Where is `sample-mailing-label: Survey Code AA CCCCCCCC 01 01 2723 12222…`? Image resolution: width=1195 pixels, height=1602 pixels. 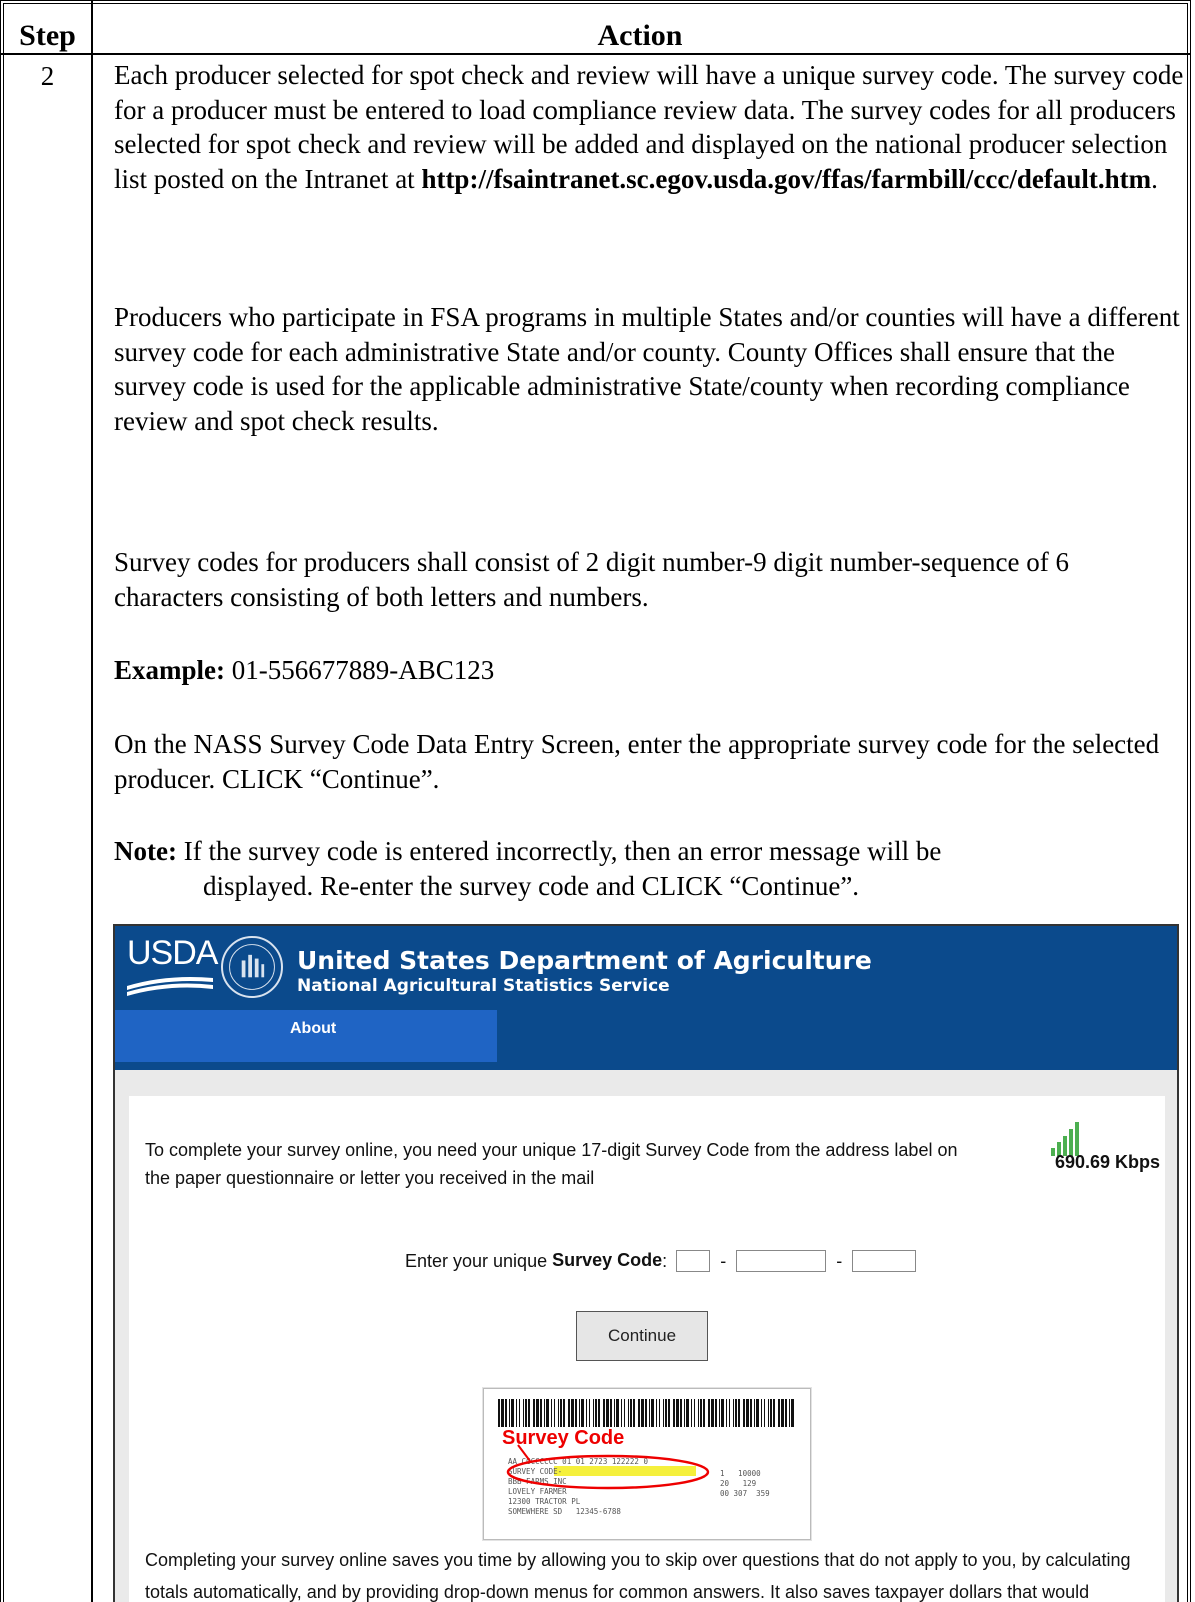
sample-mailing-label: Survey Code AA CCCCCCCC 01 01 2723 12222… is located at coordinates (647, 1464).